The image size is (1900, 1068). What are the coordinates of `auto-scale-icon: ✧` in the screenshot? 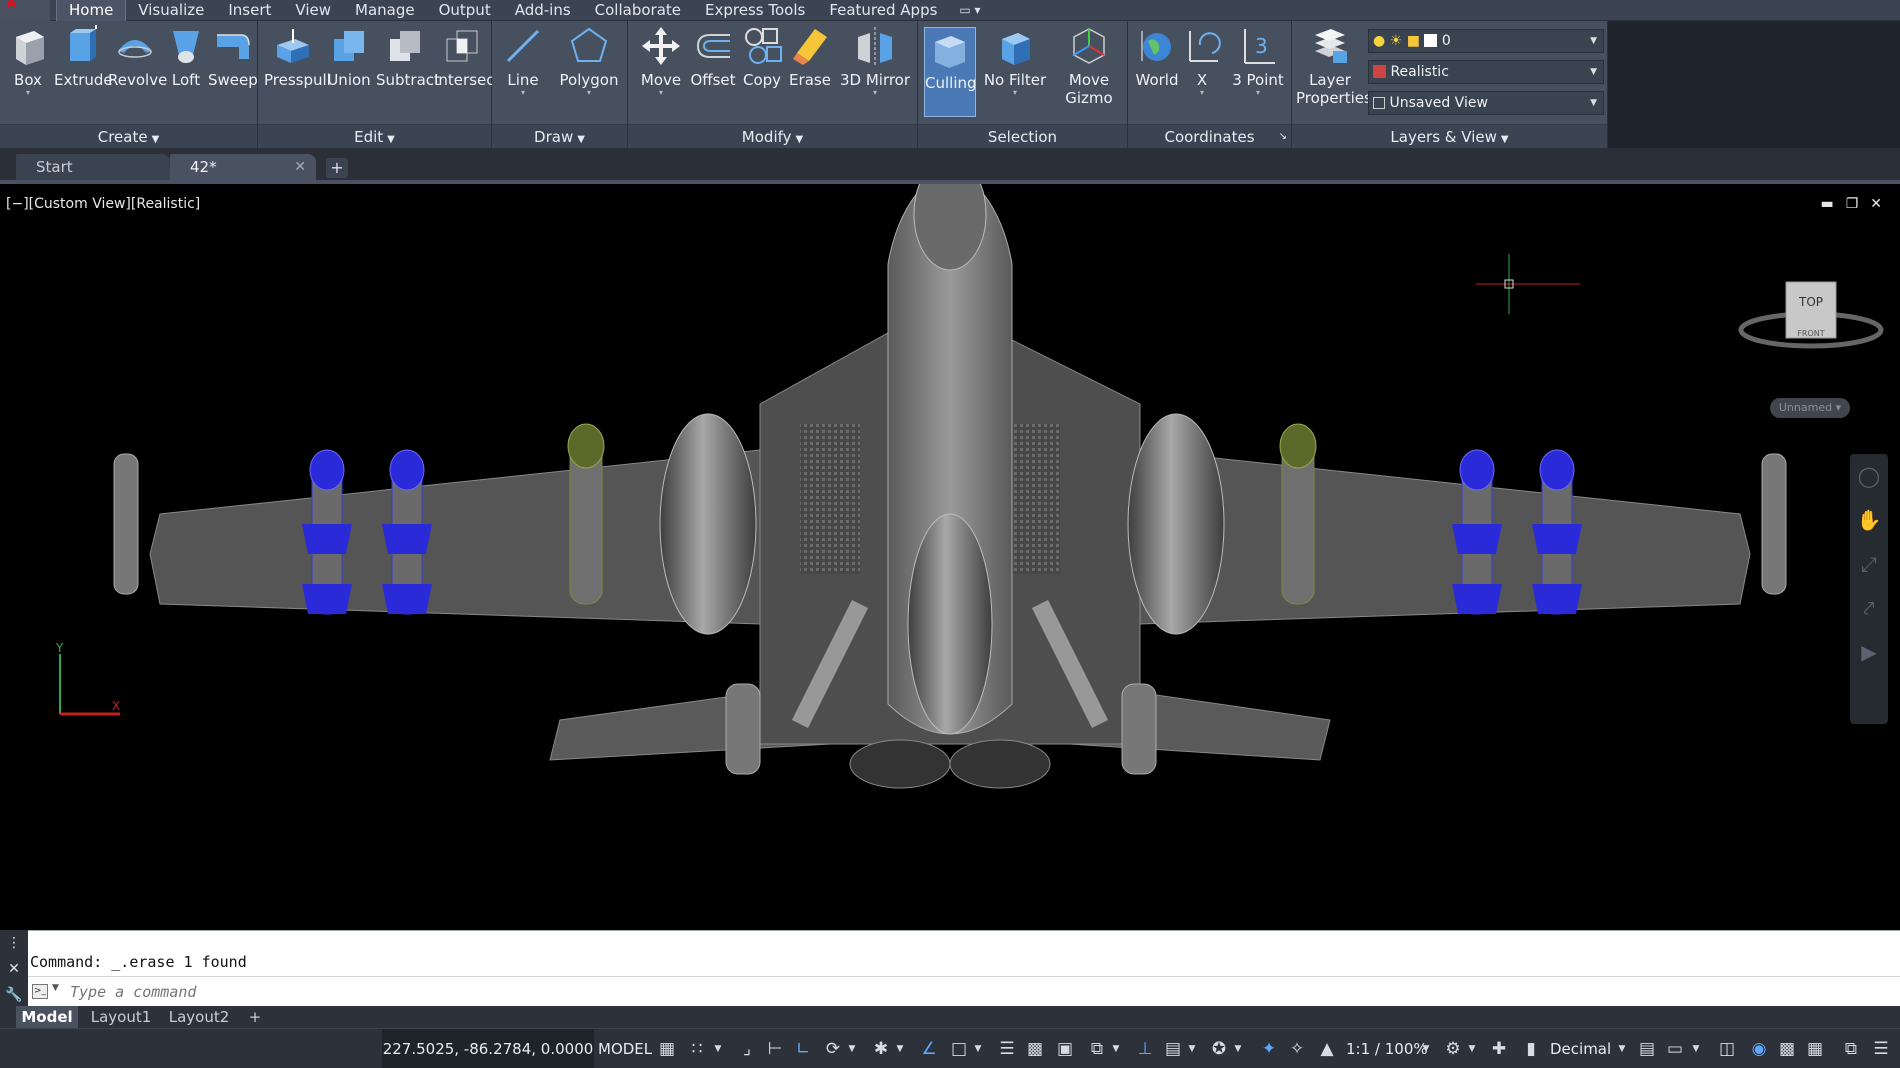 It's located at (1297, 1049).